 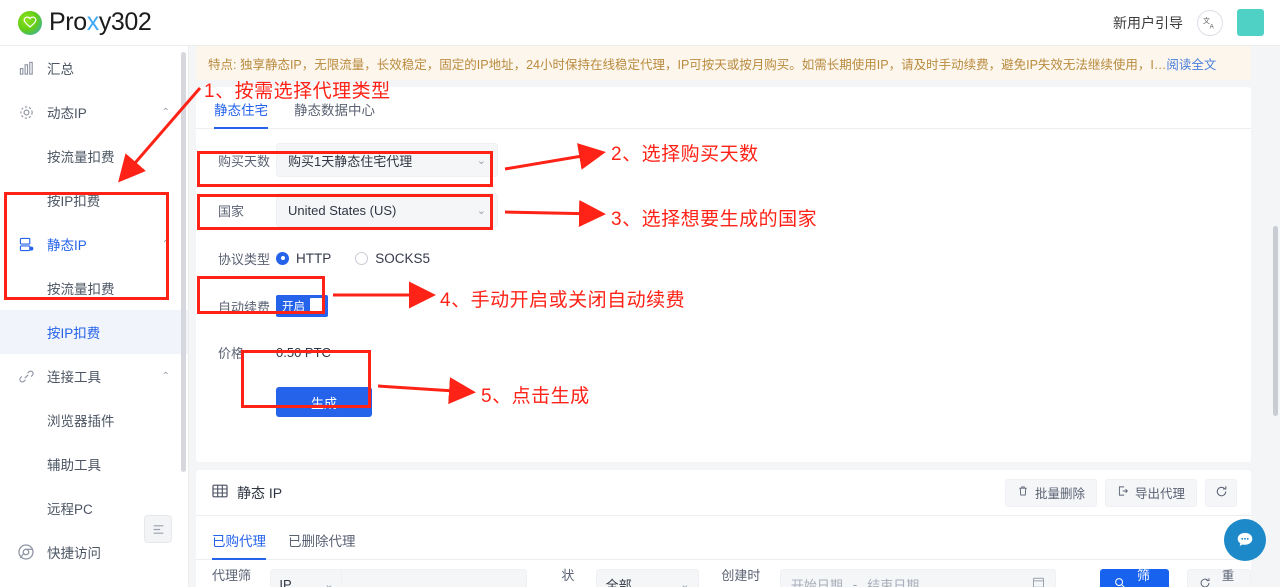 What do you see at coordinates (334, 113) in the screenshot?
I see `tab-static-datacenter: 静态数据中心` at bounding box center [334, 113].